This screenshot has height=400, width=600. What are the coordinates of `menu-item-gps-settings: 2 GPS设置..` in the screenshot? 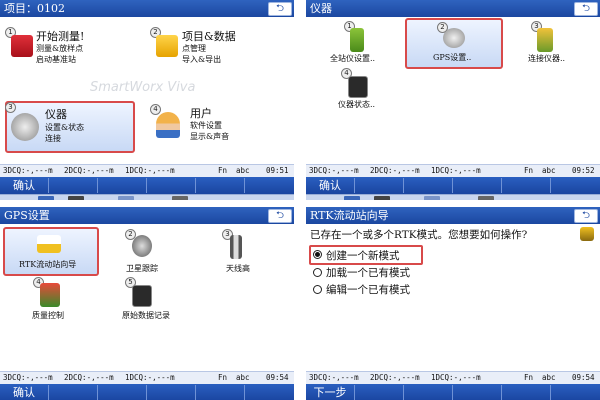 It's located at (454, 43).